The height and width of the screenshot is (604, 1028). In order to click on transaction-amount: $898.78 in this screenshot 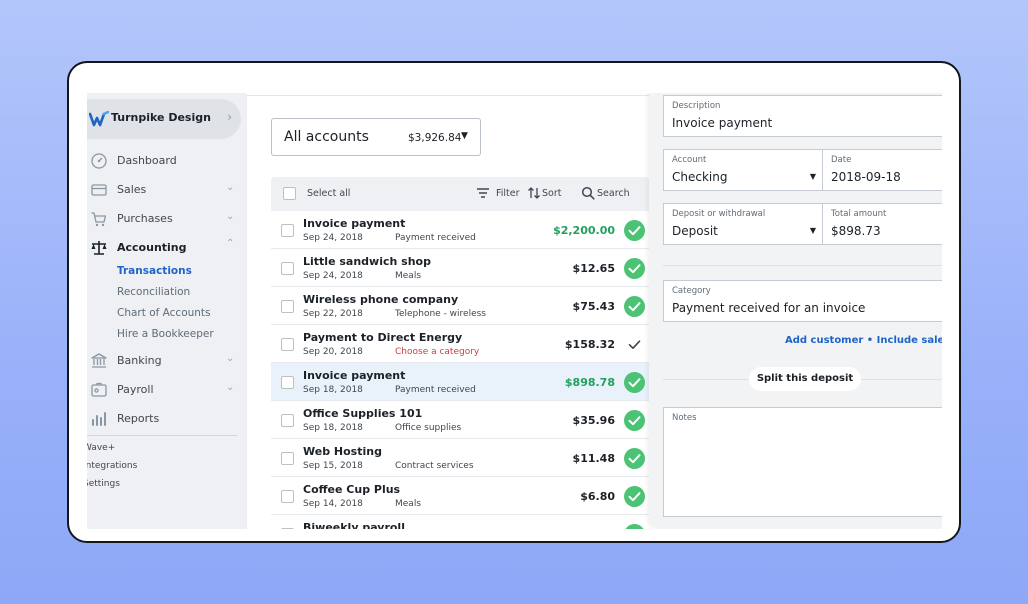, I will do `click(589, 382)`.